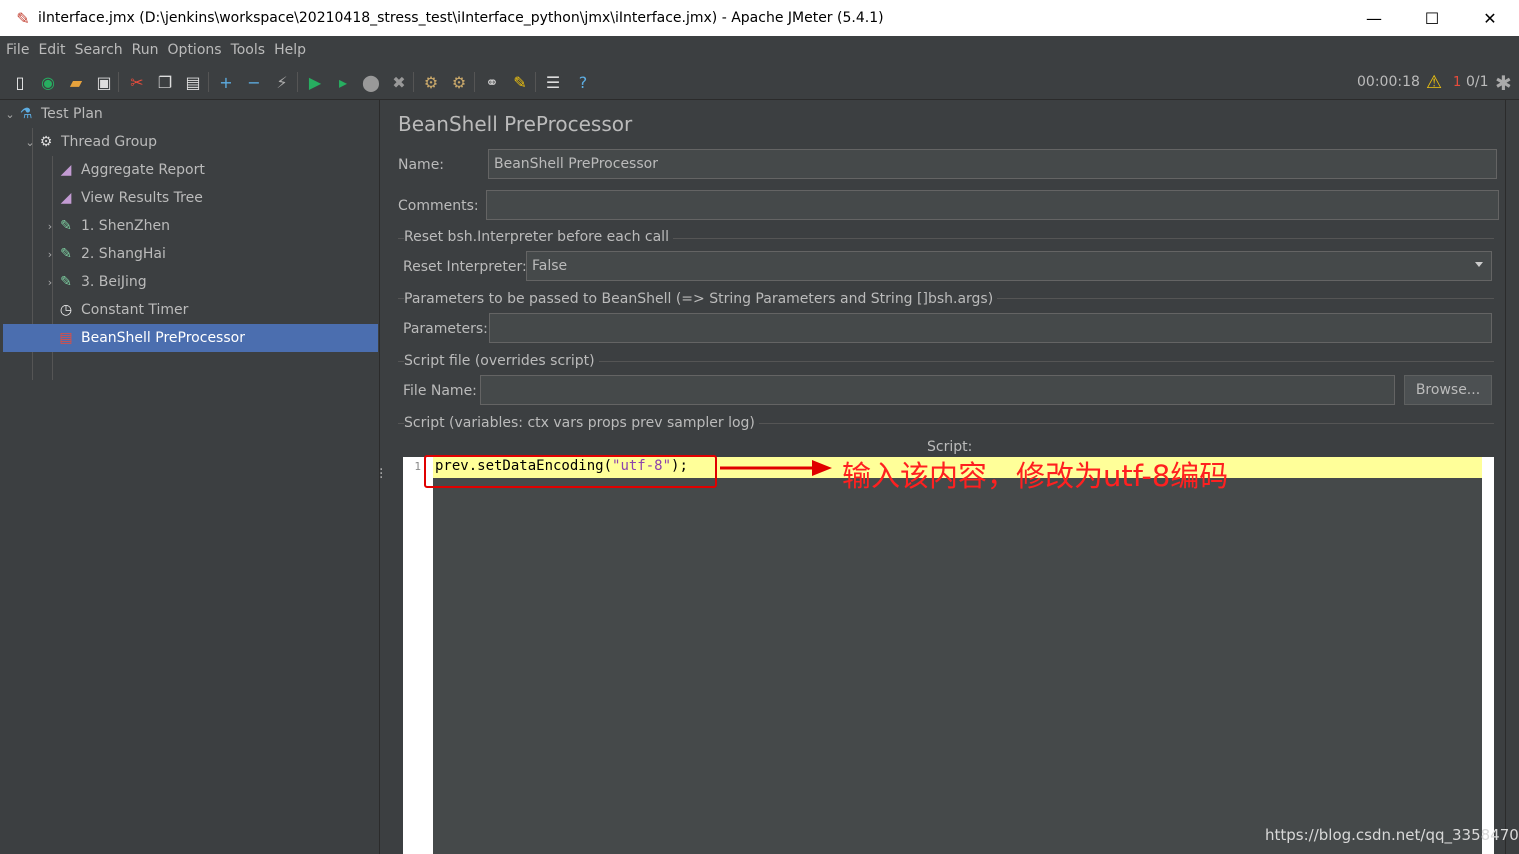  Describe the element at coordinates (759, 50) in the screenshot. I see `menu-bar: File Edit Search Run Options Tools Help` at that location.